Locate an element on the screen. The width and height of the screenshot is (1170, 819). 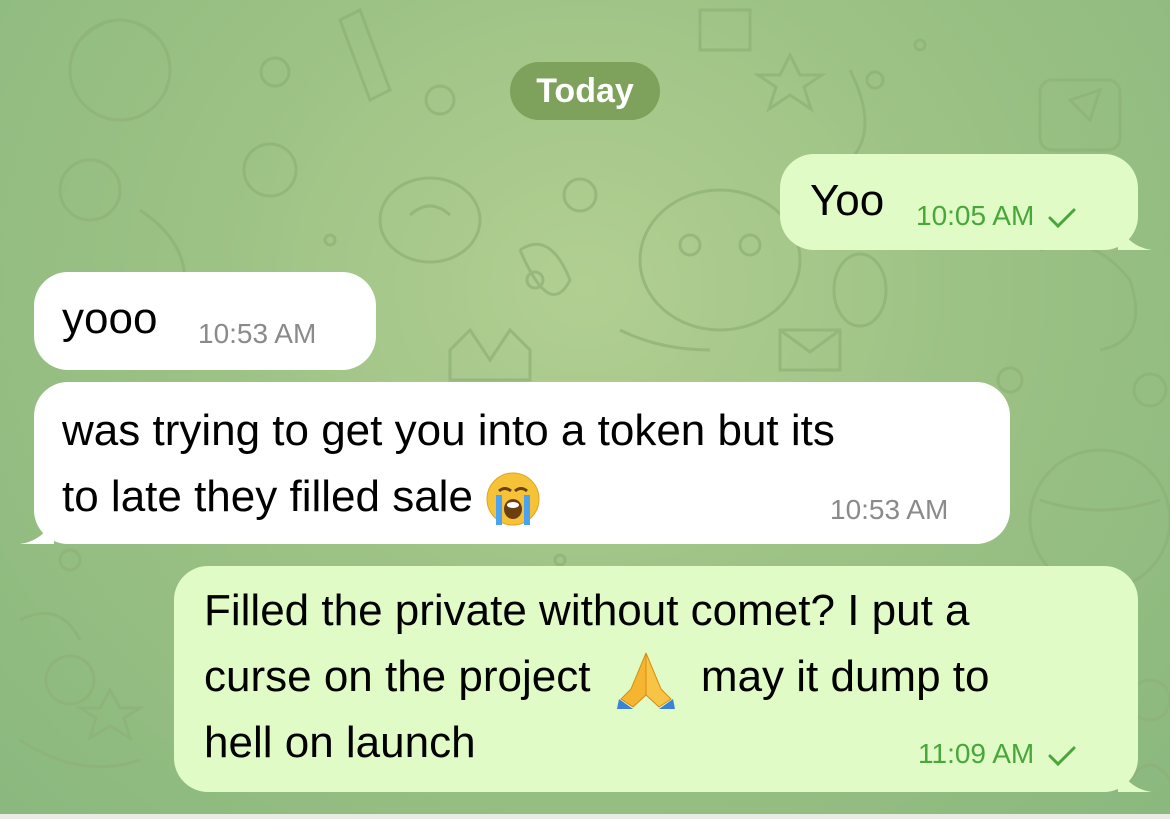
message-time: 10:05 AM is located at coordinates (997, 216).